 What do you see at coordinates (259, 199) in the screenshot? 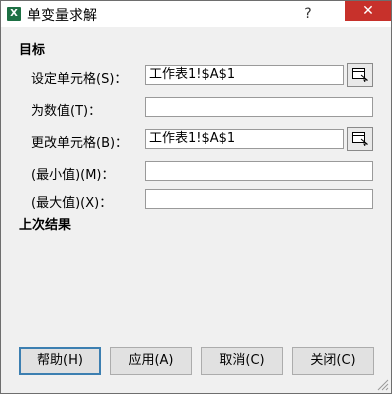
I see `max-value-input` at bounding box center [259, 199].